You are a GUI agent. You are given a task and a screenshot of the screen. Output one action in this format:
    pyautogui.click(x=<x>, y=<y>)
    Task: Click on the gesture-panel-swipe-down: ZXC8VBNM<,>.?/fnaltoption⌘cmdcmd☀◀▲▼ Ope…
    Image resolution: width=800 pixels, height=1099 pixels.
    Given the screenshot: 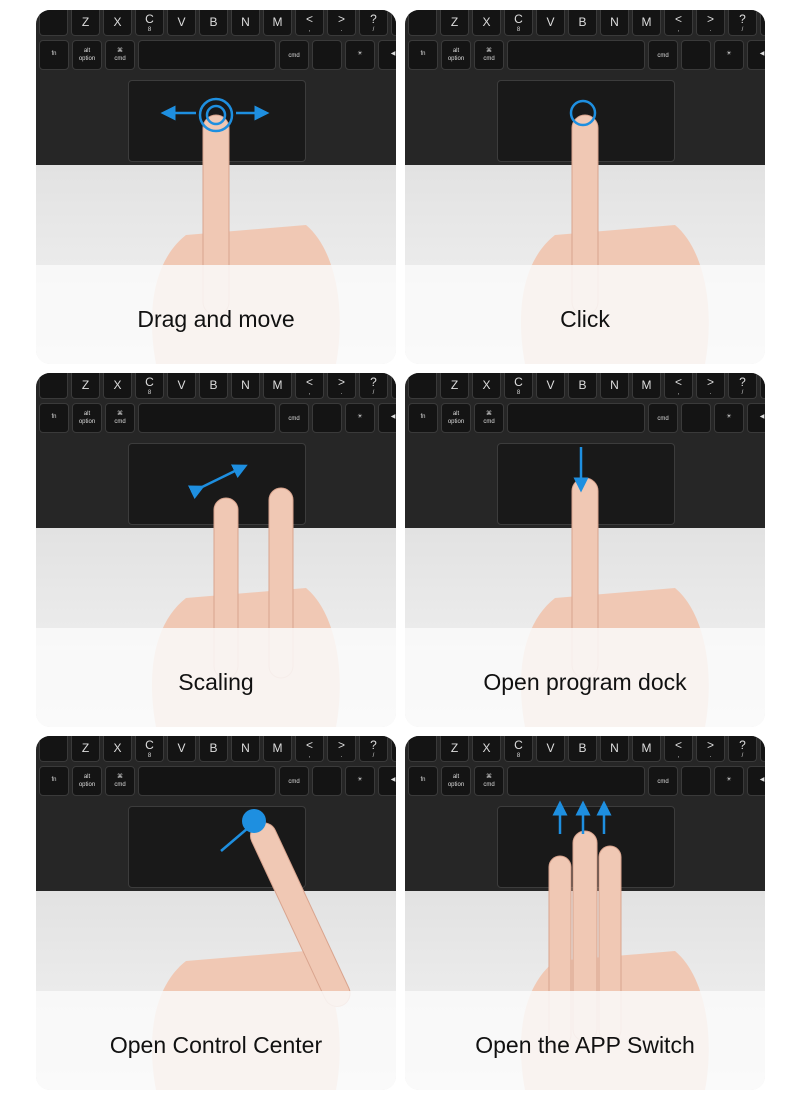 What is the action you would take?
    pyautogui.click(x=585, y=550)
    